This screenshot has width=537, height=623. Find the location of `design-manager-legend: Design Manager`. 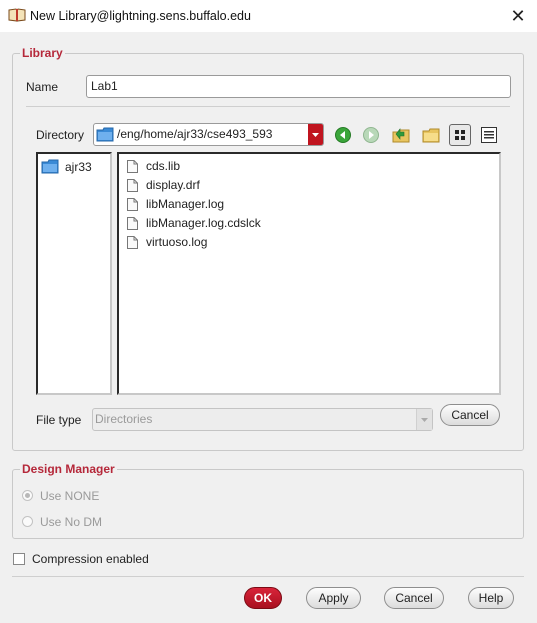

design-manager-legend: Design Manager is located at coordinates (68, 469).